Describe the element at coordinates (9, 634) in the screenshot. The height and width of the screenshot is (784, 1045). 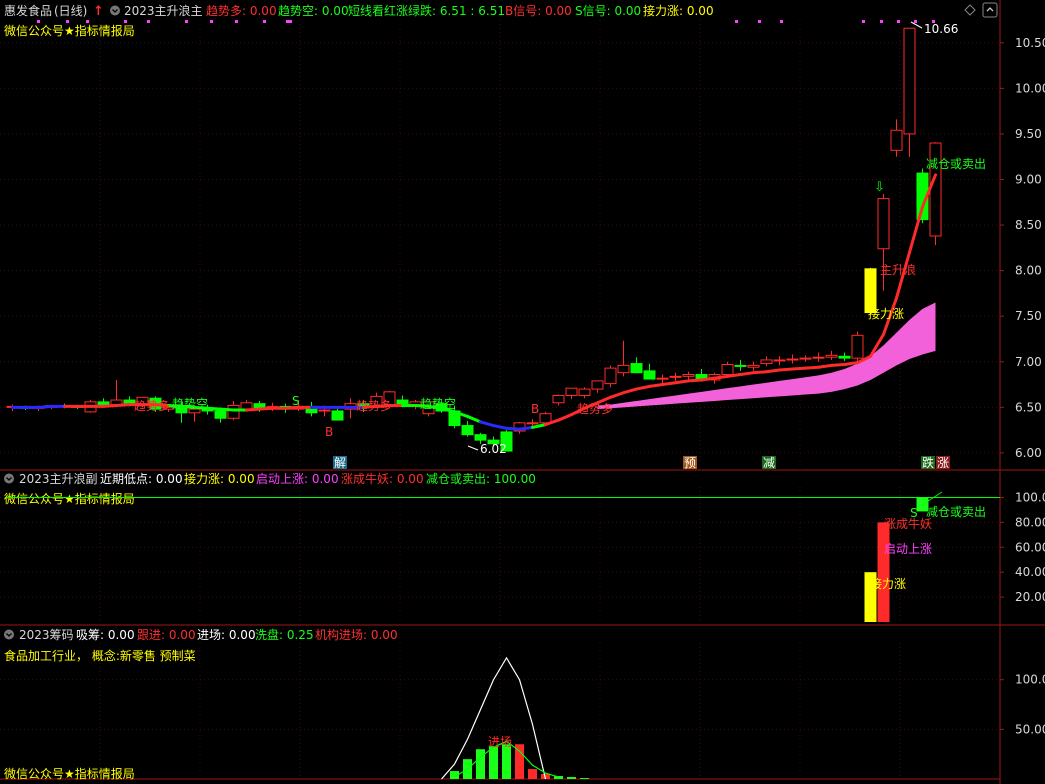
I see `chip-settings-icon` at that location.